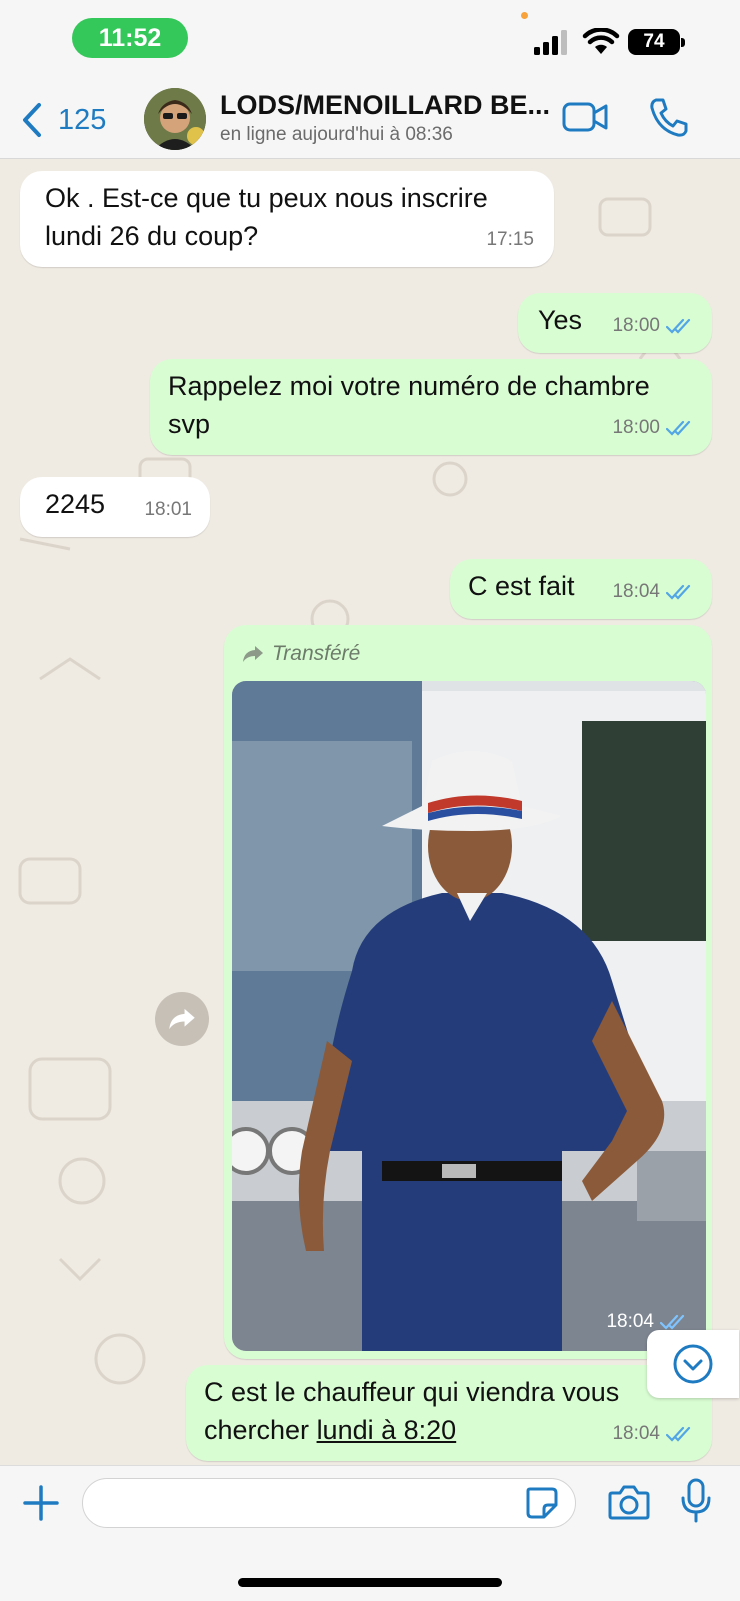  What do you see at coordinates (542, 1503) in the screenshot?
I see `sticker-icon` at bounding box center [542, 1503].